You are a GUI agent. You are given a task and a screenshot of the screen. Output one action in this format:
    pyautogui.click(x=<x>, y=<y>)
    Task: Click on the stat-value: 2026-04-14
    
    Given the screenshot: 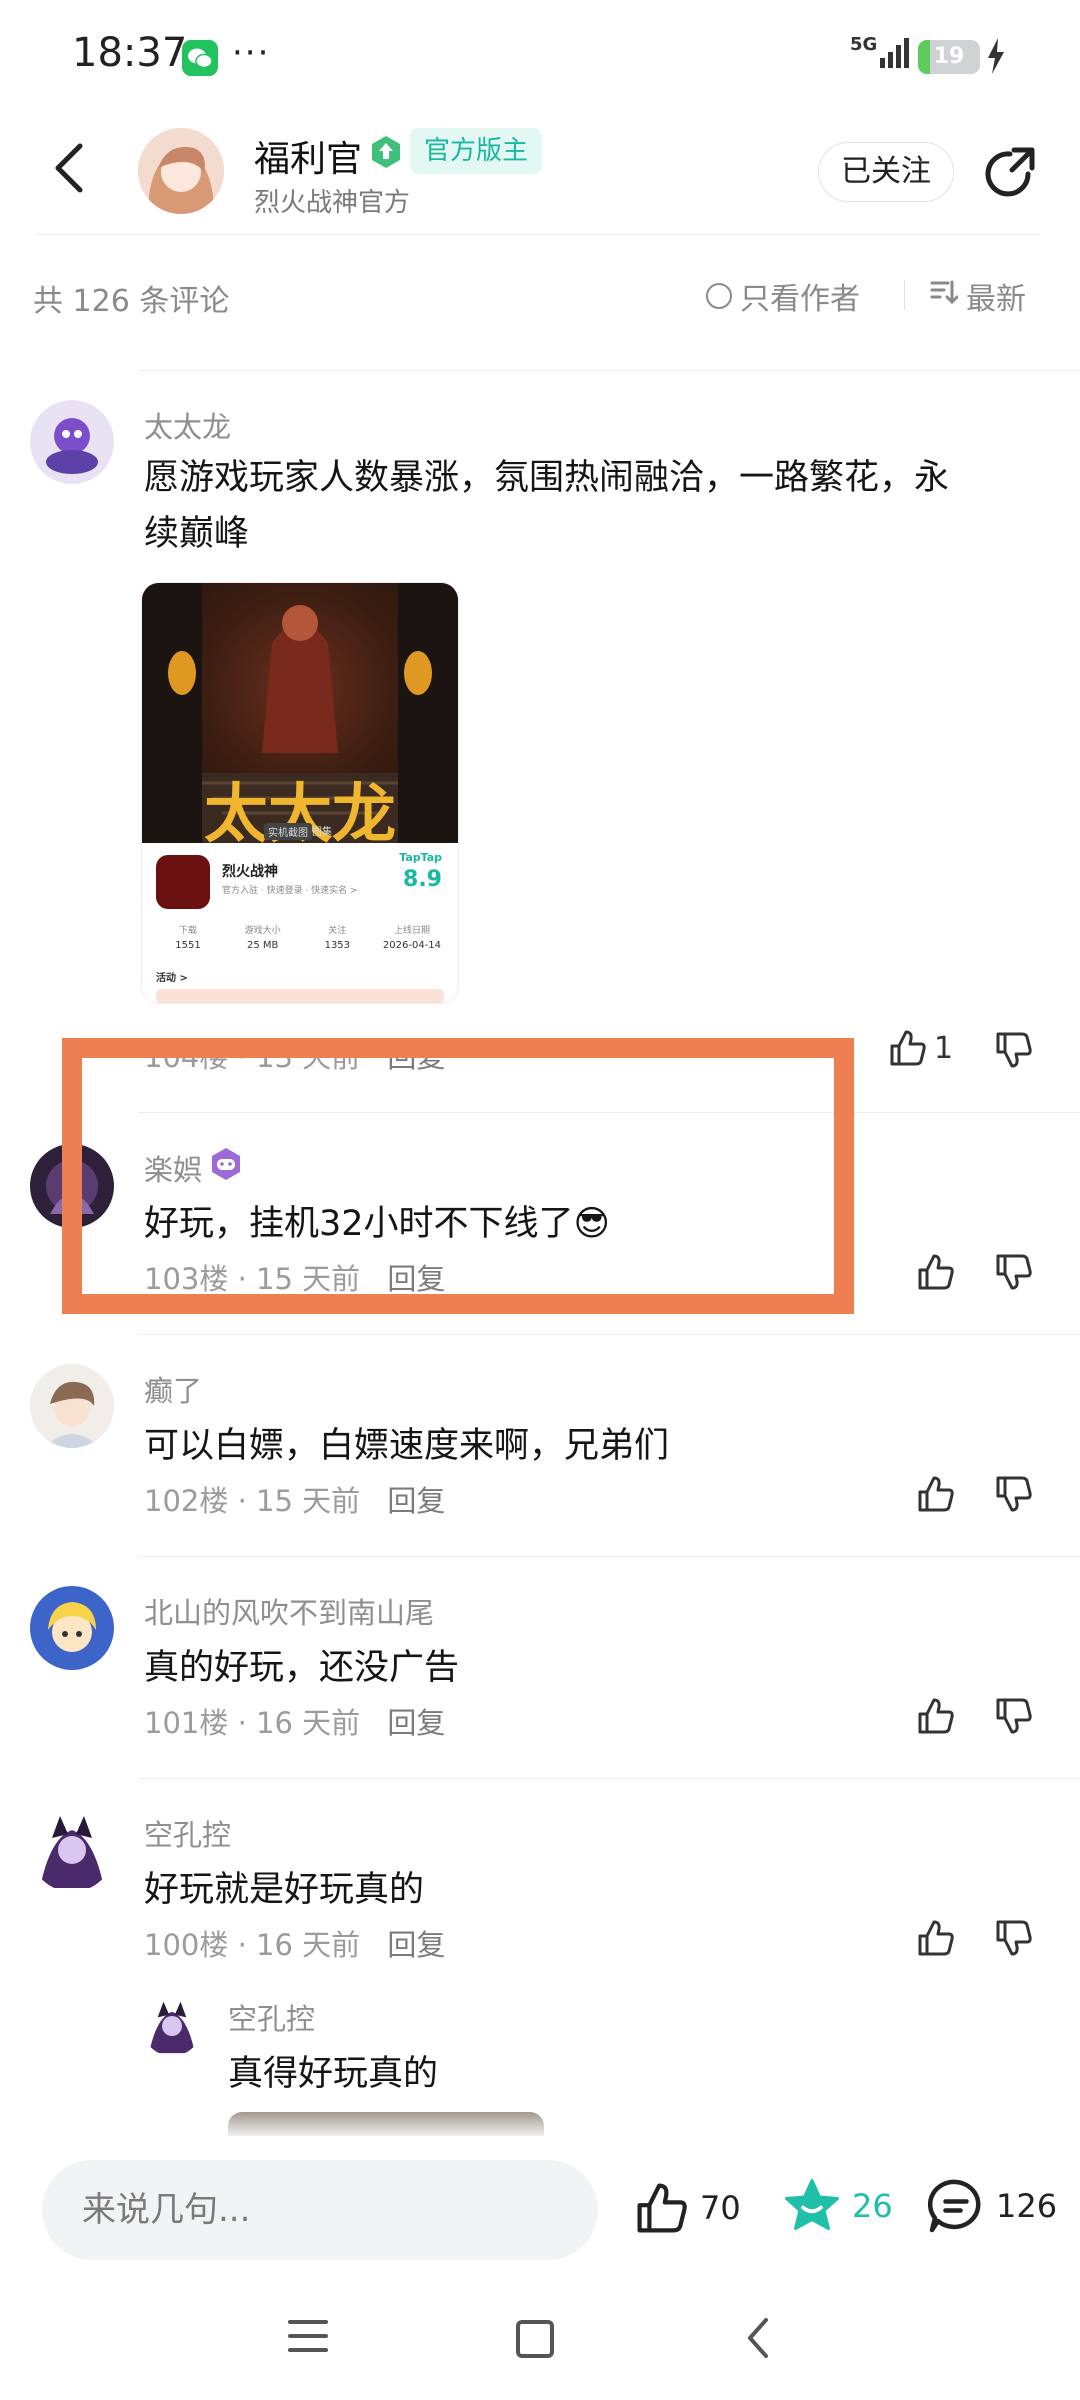 What is the action you would take?
    pyautogui.click(x=412, y=945)
    